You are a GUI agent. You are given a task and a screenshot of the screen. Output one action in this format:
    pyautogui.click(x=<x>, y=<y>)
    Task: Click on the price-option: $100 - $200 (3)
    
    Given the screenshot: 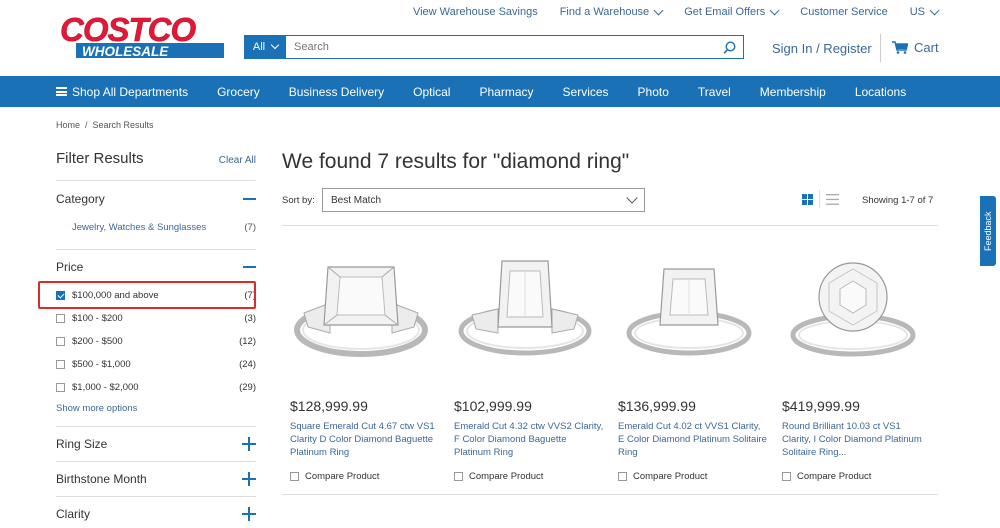 What is the action you would take?
    pyautogui.click(x=156, y=318)
    